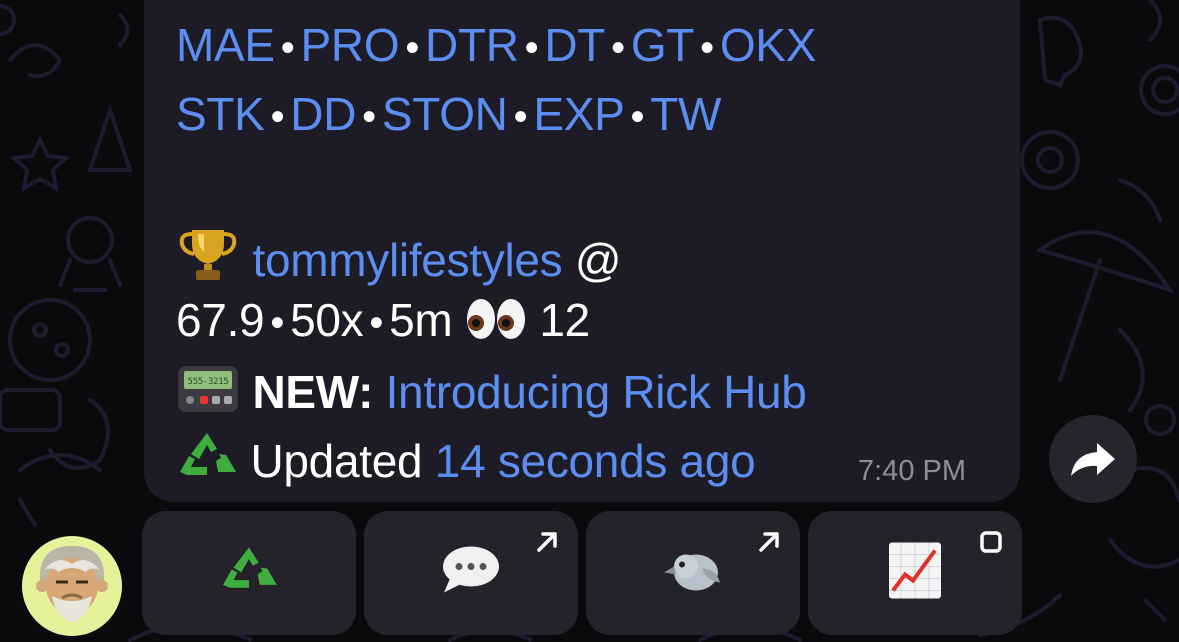 This screenshot has width=1179, height=642. I want to click on exchange-link-dt: DT, so click(574, 45).